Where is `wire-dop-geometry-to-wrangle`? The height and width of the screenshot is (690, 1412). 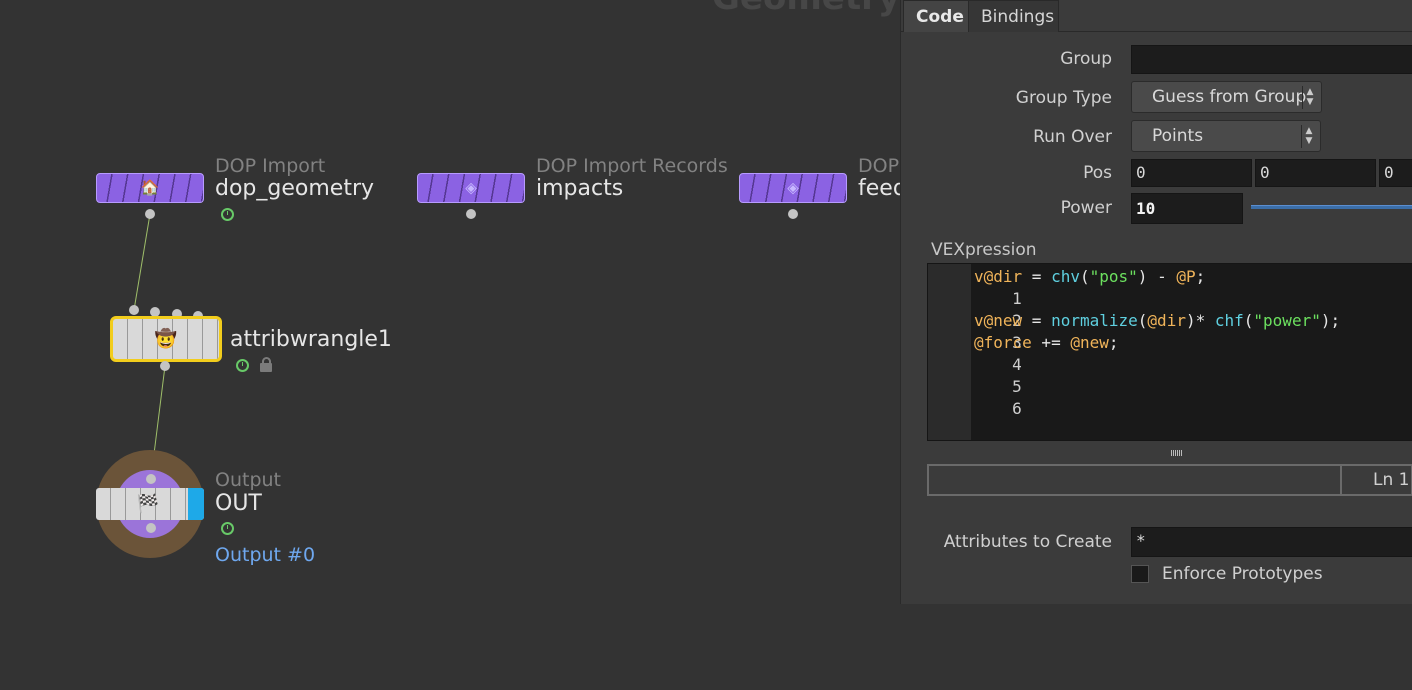 wire-dop-geometry-to-wrangle is located at coordinates (142, 262).